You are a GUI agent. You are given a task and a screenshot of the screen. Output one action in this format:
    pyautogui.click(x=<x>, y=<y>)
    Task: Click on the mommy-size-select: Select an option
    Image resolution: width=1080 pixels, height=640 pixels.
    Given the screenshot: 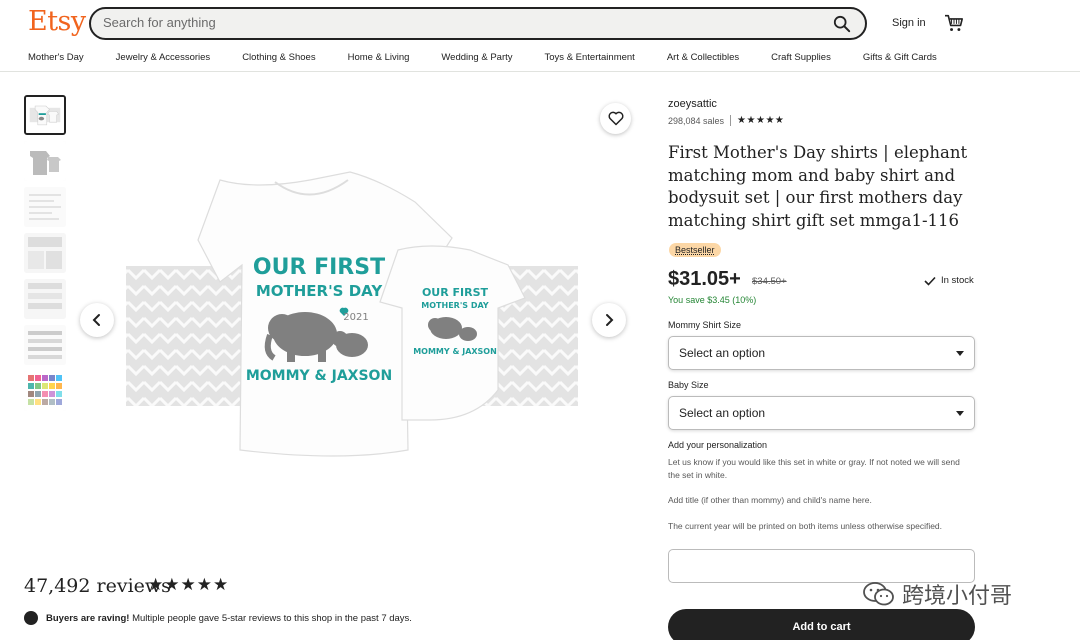 What is the action you would take?
    pyautogui.click(x=821, y=353)
    